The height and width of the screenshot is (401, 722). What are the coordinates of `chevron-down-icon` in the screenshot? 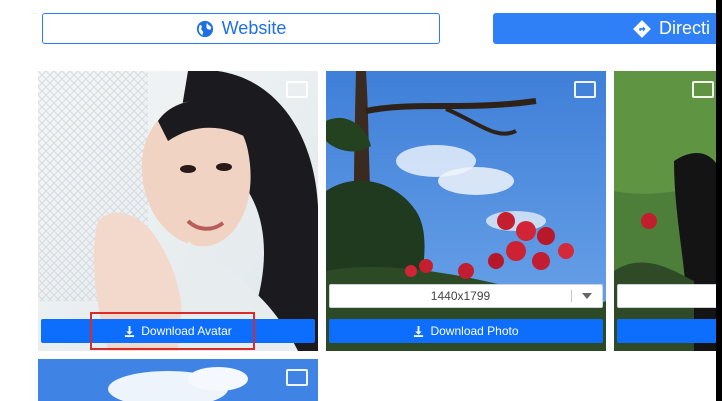 It's located at (587, 296).